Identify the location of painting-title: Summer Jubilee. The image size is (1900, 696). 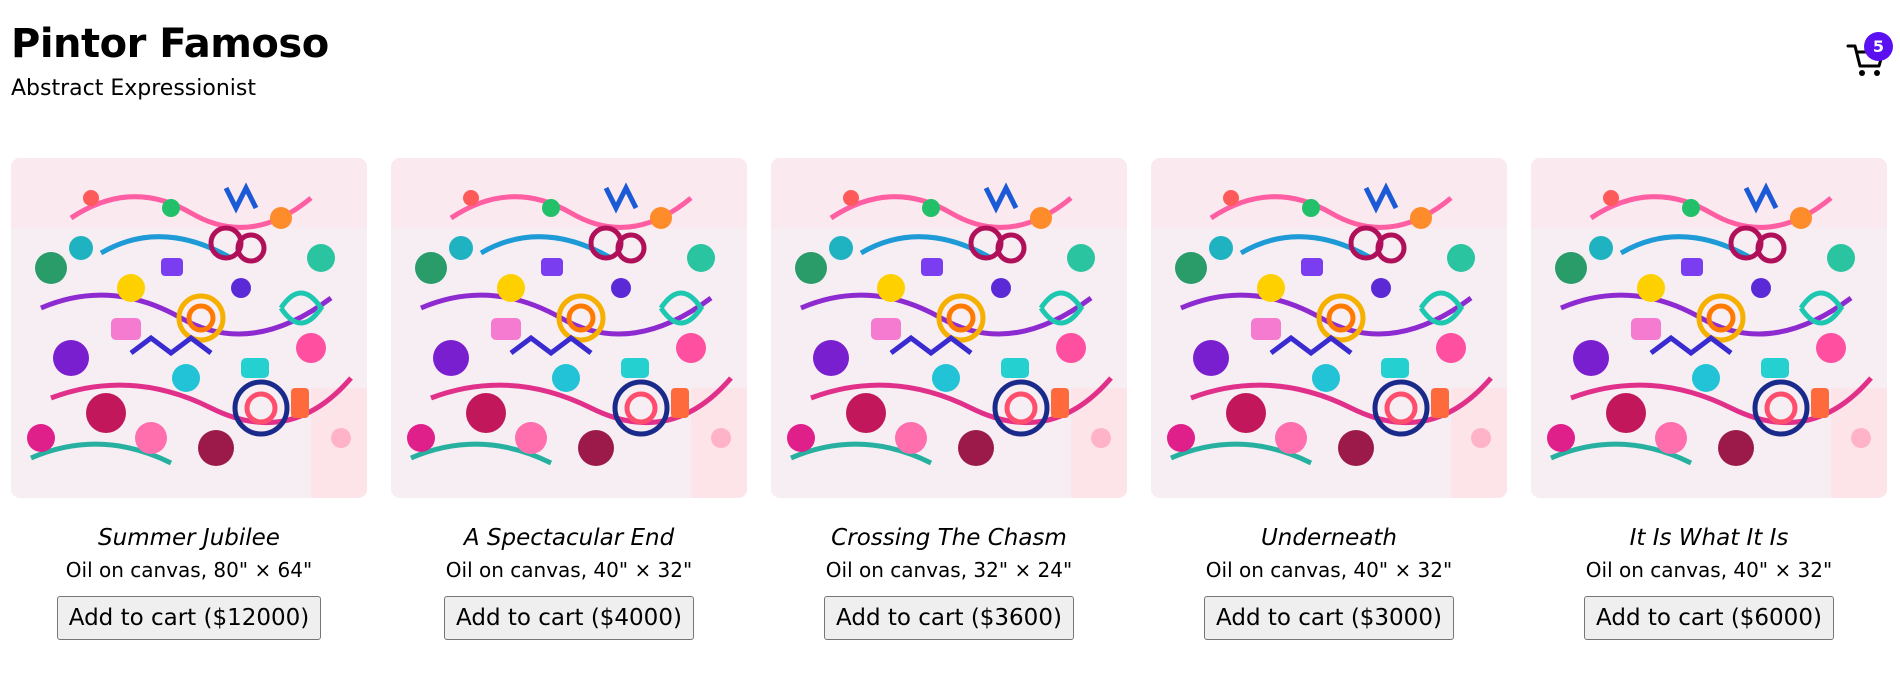
(189, 538).